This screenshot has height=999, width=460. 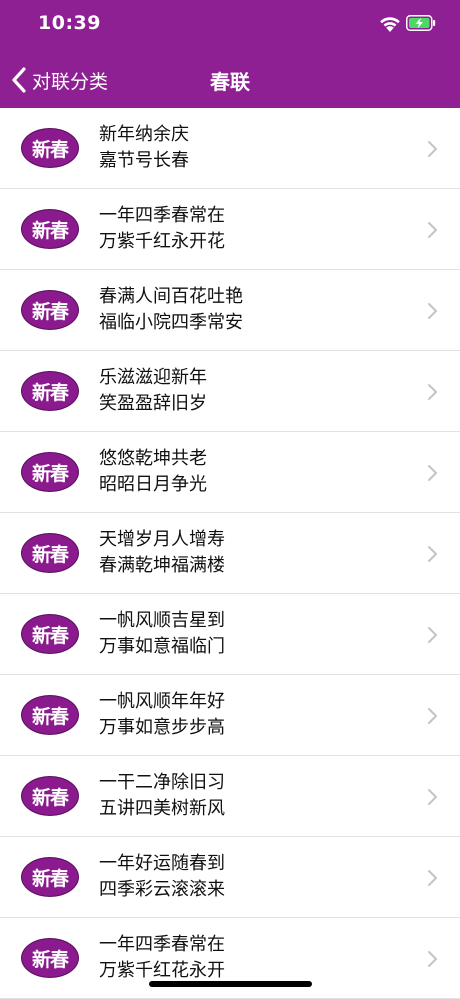 I want to click on list-item: 新春 一干二净除旧习 五讲四美树新风, so click(x=230, y=796).